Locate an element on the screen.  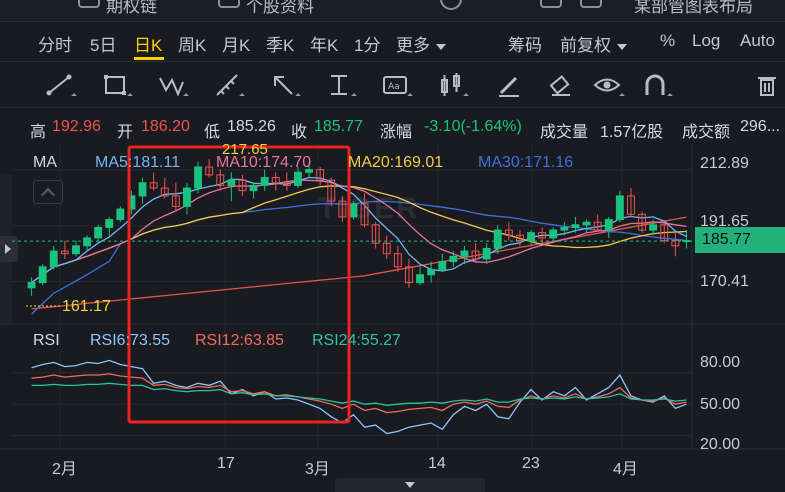
adjust-select: 前复权 is located at coordinates (593, 43).